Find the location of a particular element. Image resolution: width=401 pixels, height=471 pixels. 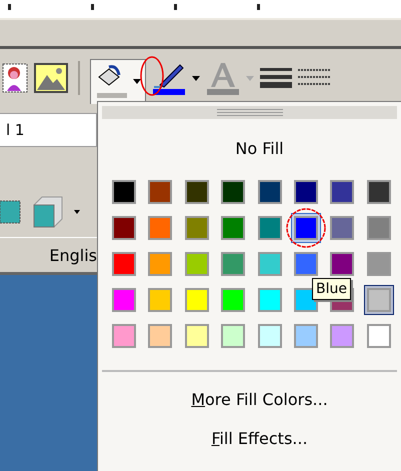

language-label: Englis is located at coordinates (73, 255).